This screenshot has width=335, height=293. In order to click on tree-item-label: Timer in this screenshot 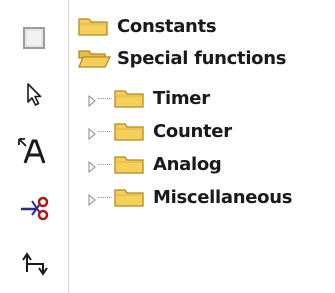, I will do `click(181, 98)`.